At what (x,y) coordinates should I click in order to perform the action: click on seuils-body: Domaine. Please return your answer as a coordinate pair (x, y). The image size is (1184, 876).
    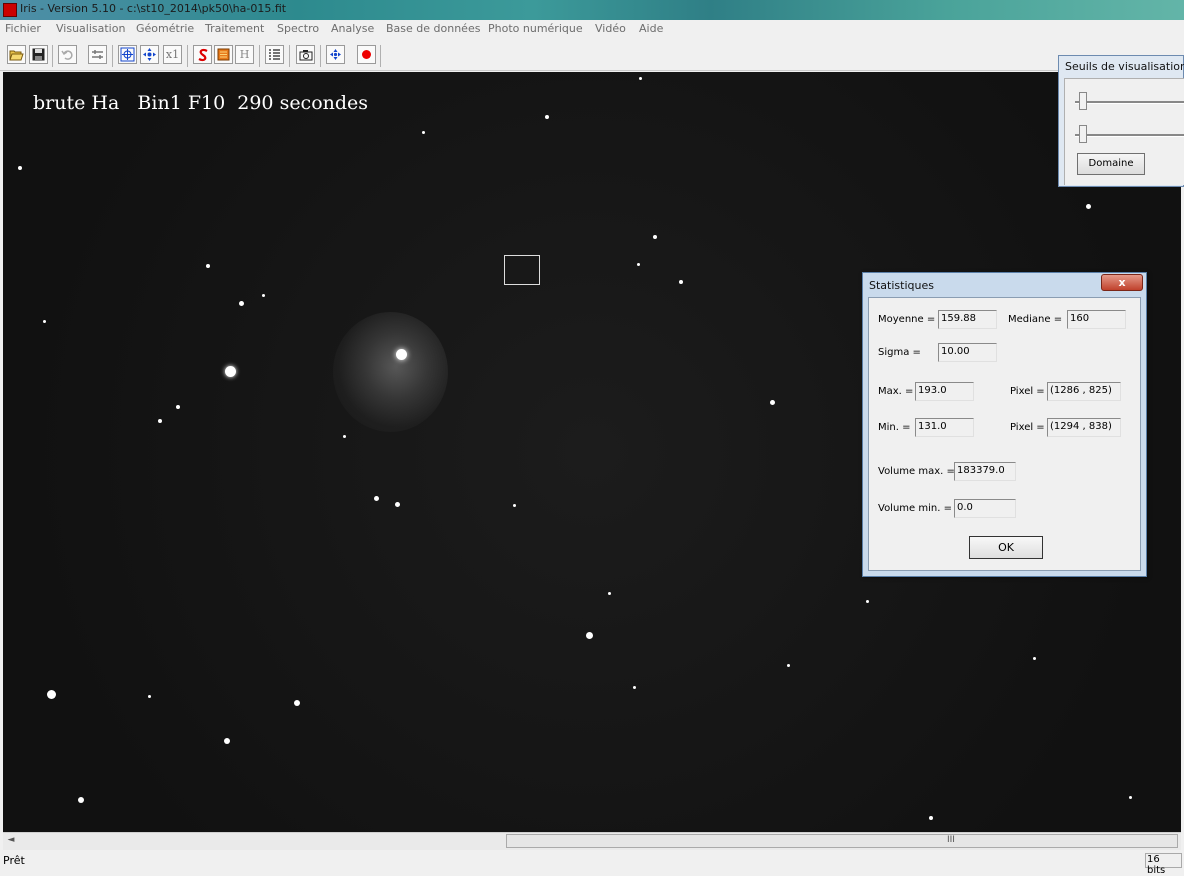
    Looking at the image, I should click on (1124, 131).